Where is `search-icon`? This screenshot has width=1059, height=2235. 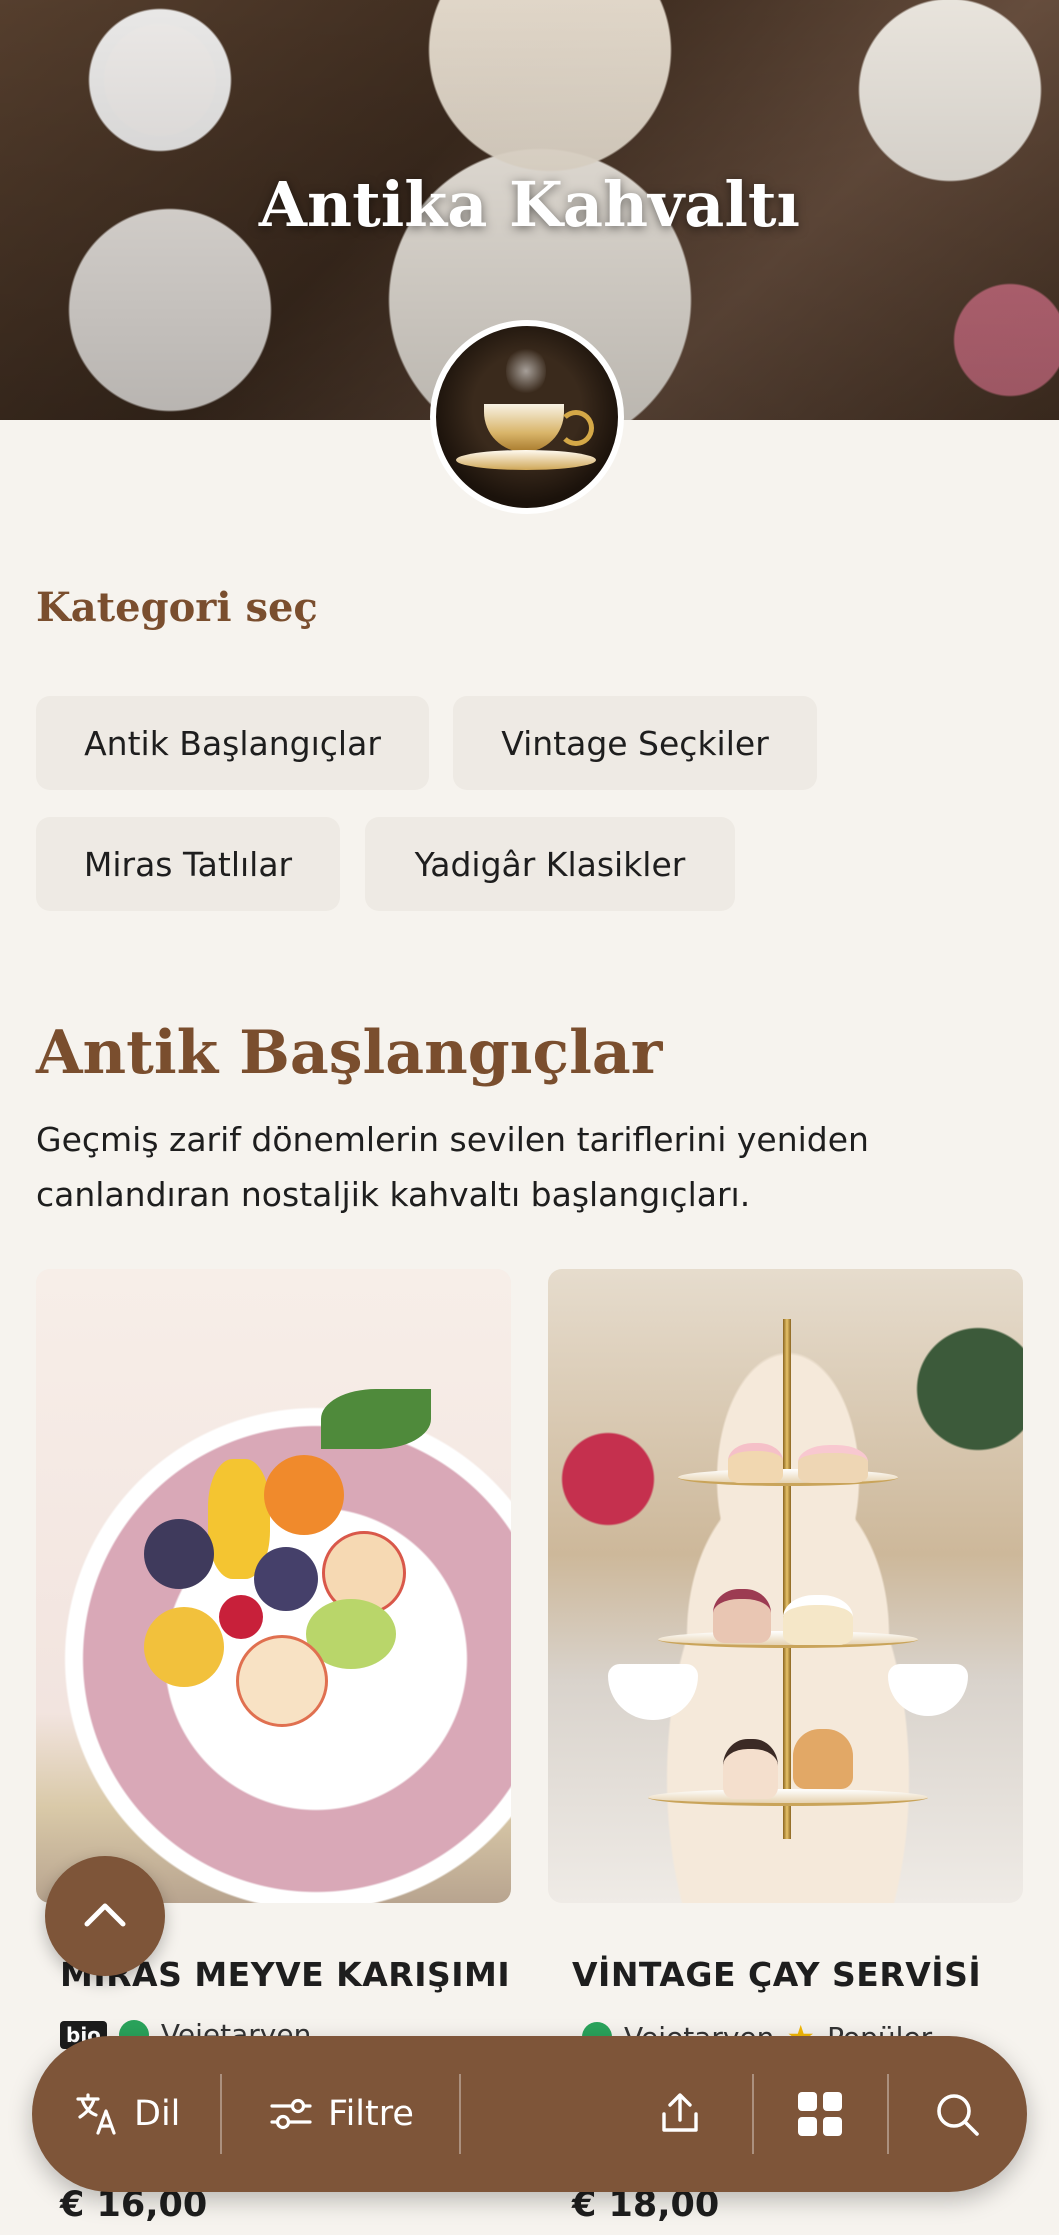 search-icon is located at coordinates (958, 2115).